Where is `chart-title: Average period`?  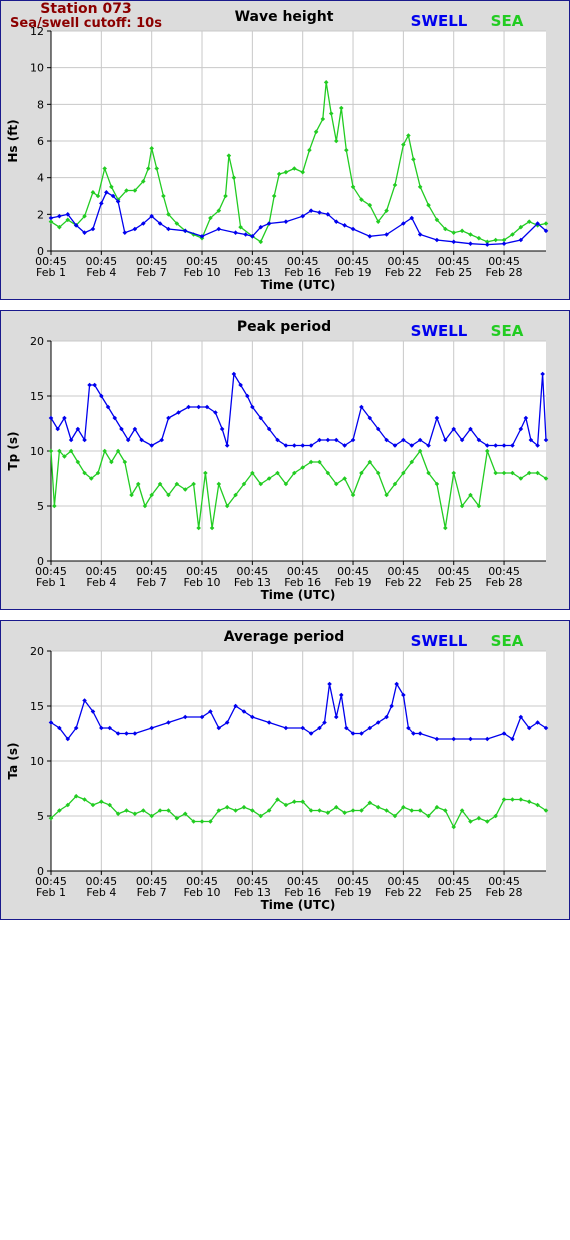
chart-title: Average period is located at coordinates (284, 637).